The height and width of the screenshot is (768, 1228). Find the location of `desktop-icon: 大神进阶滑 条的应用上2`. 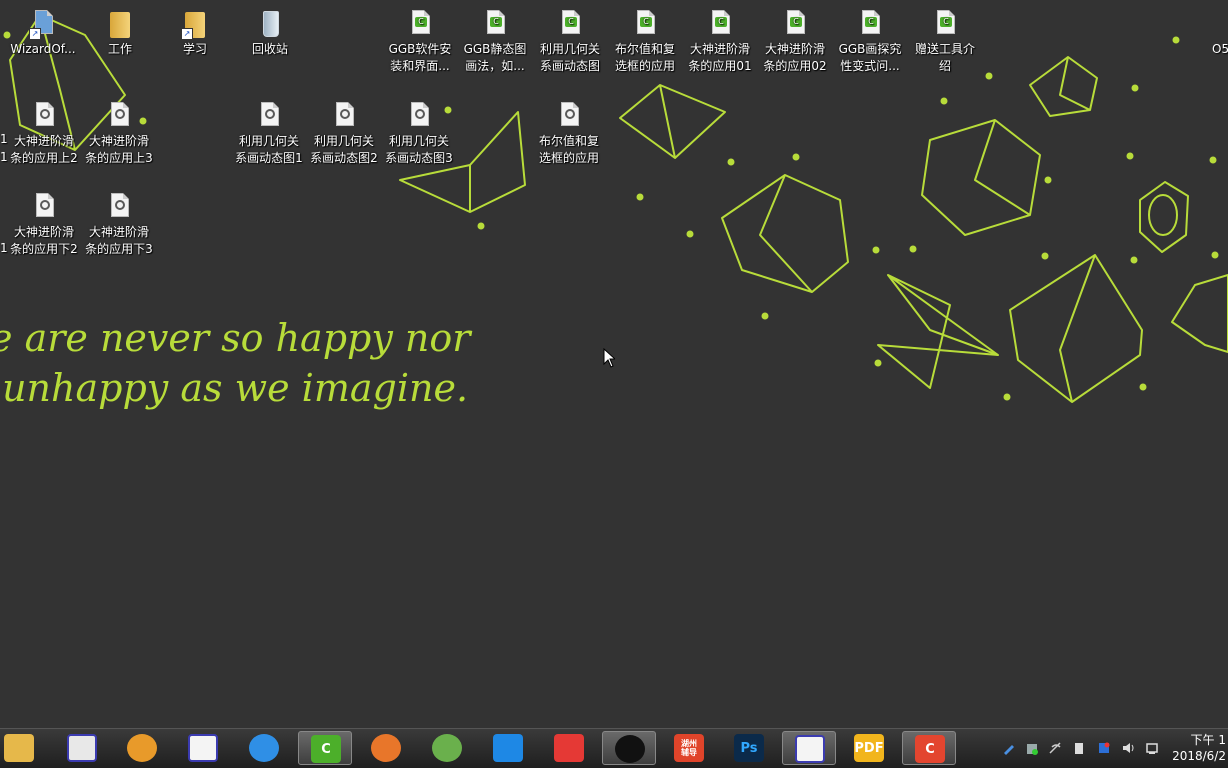

desktop-icon: 大神进阶滑 条的应用上2 is located at coordinates (44, 133).